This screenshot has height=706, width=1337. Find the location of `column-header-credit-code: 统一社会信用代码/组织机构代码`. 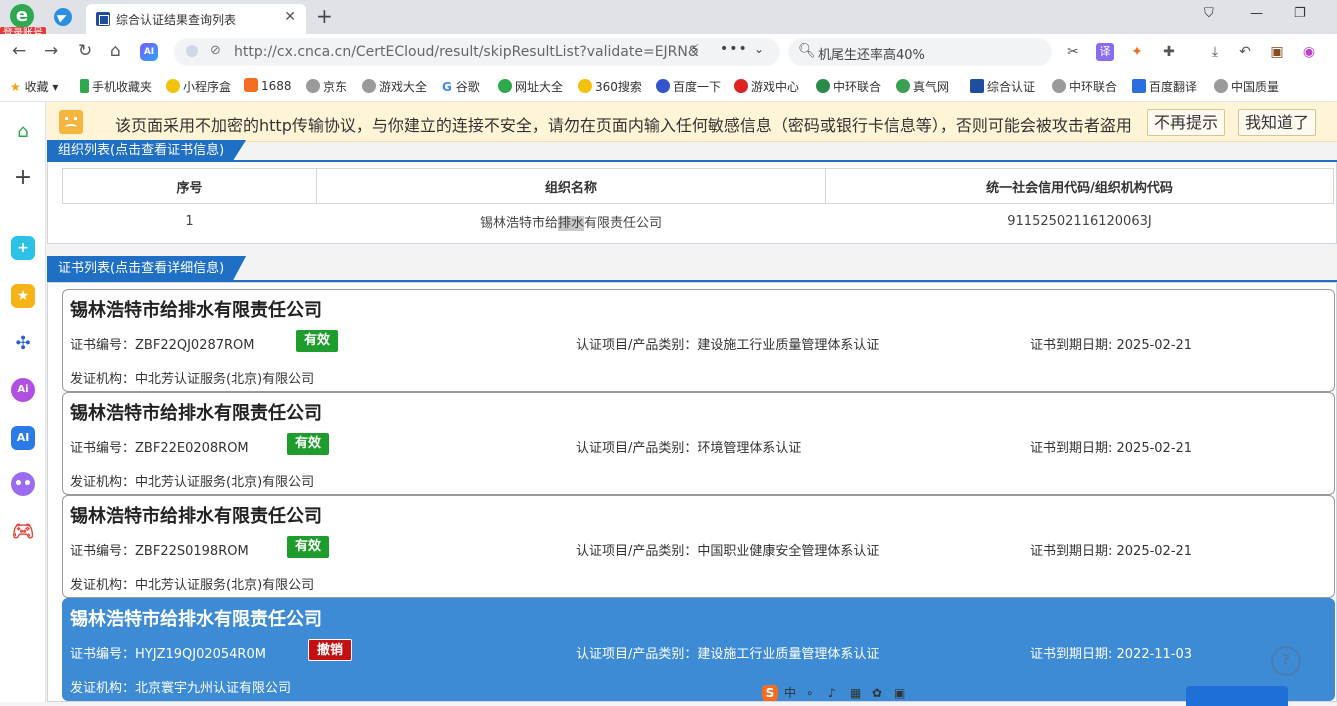

column-header-credit-code: 统一社会信用代码/组织机构代码 is located at coordinates (1079, 186).